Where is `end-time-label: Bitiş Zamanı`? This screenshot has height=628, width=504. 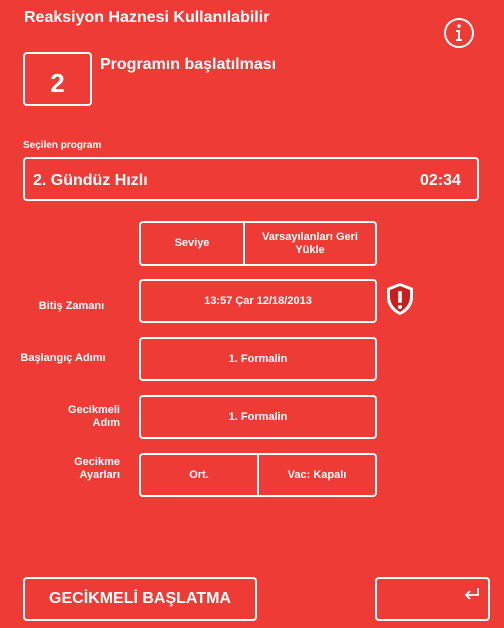 end-time-label: Bitiş Zamanı is located at coordinates (71, 306).